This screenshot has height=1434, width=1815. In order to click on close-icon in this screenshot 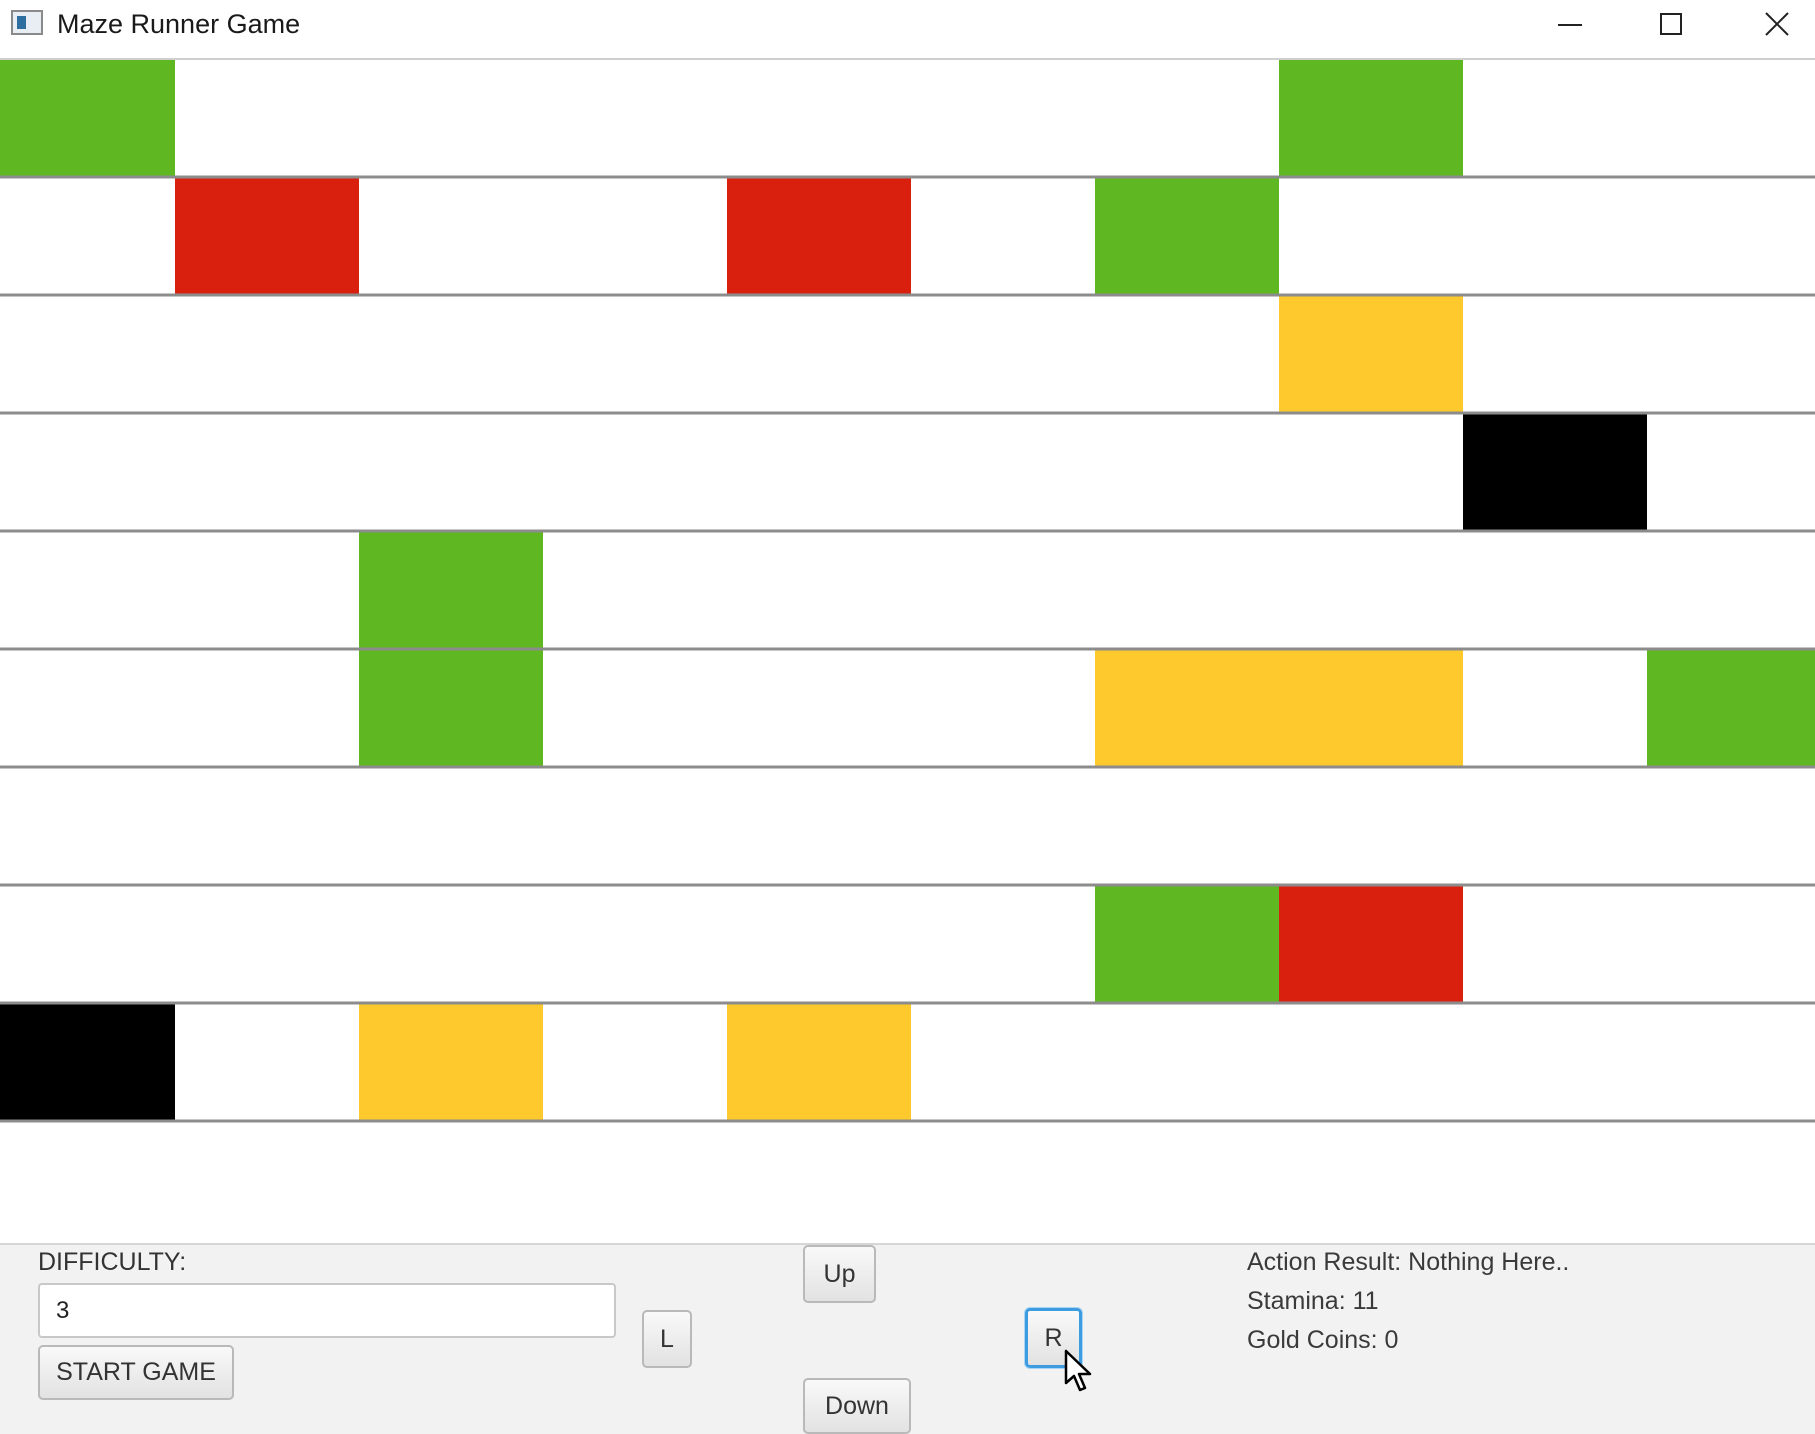, I will do `click(1777, 24)`.